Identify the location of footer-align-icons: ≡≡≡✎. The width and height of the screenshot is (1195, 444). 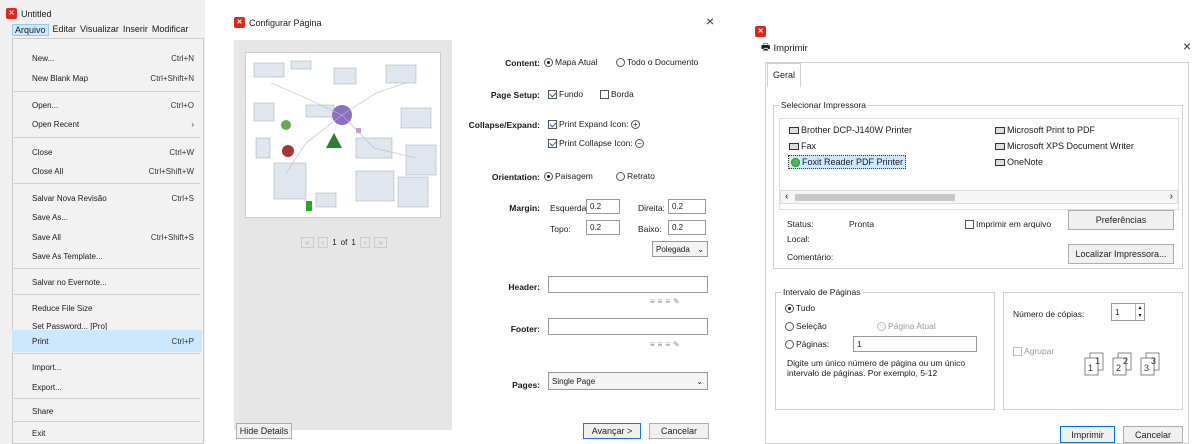
(666, 344).